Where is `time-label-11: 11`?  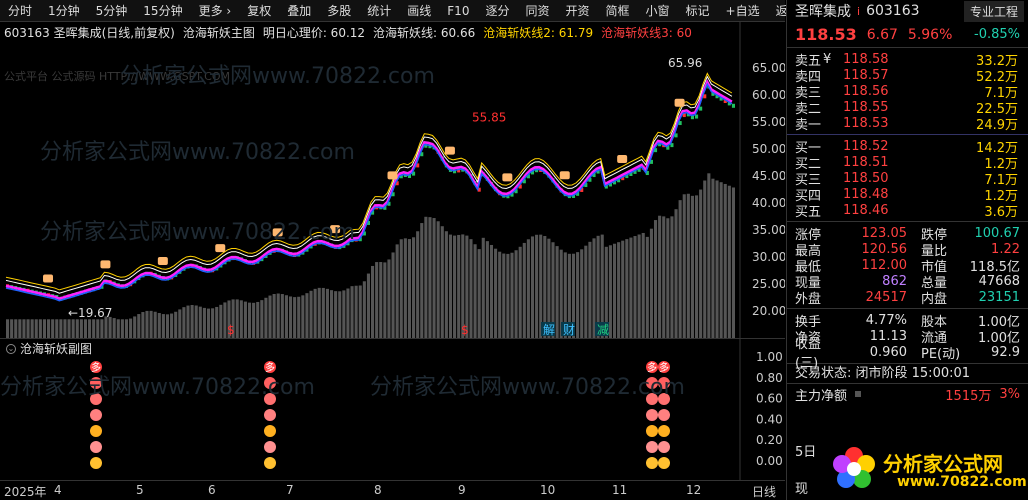 time-label-11: 11 is located at coordinates (620, 490).